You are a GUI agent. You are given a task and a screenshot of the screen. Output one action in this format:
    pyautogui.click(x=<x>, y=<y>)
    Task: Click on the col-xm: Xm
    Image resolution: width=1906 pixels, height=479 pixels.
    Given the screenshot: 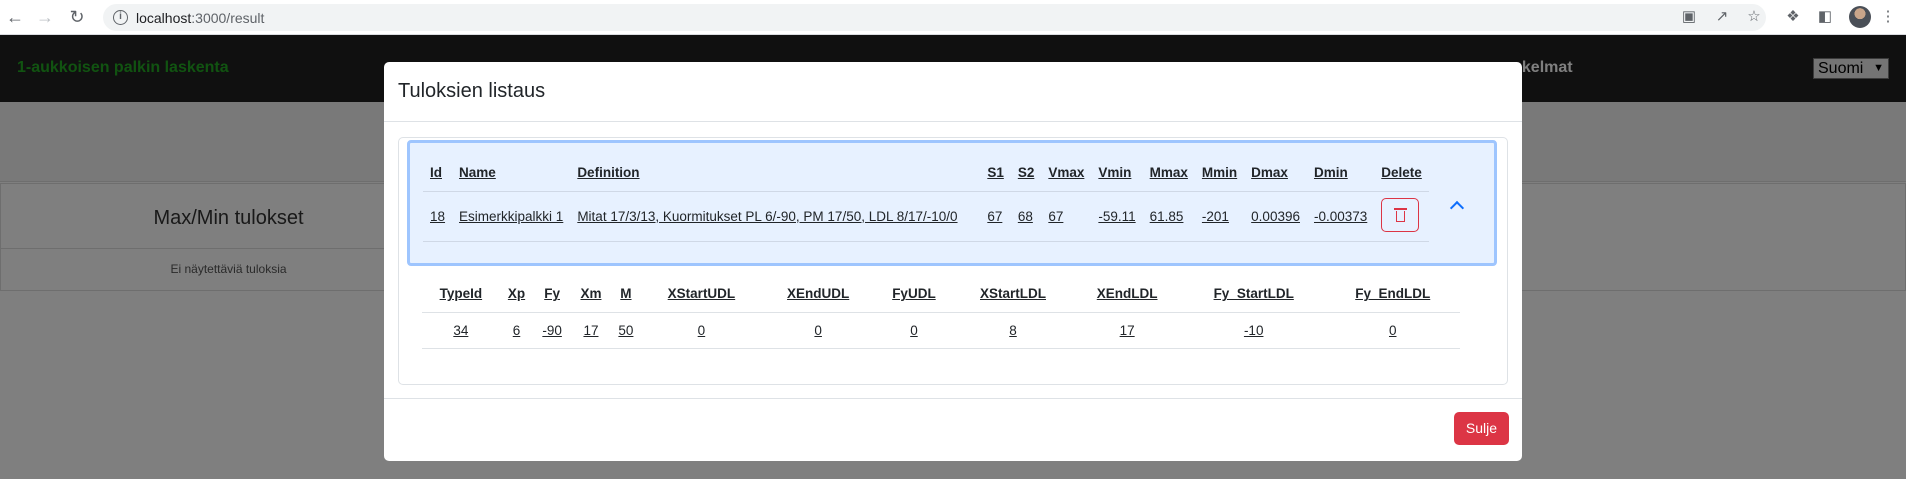 What is the action you would take?
    pyautogui.click(x=591, y=294)
    